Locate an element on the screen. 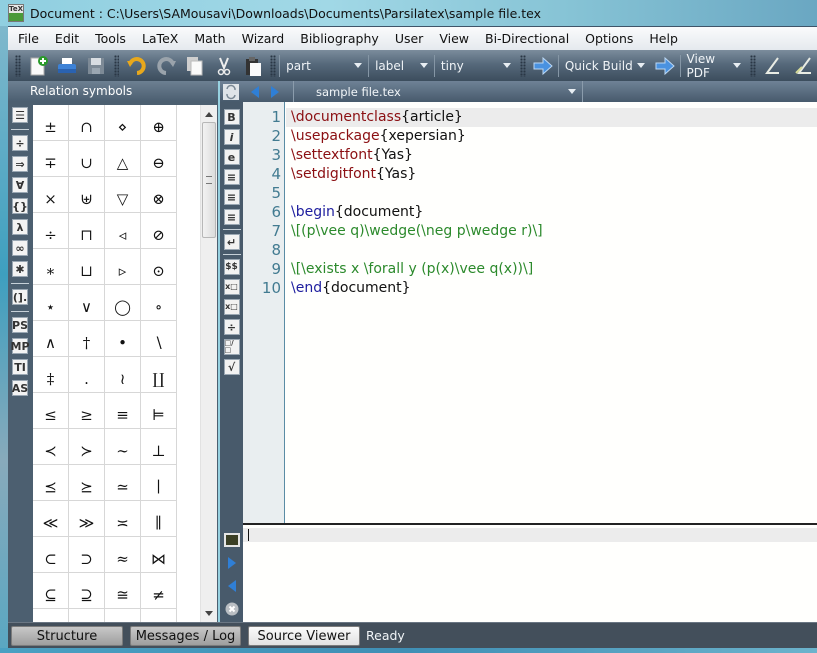 The height and width of the screenshot is (653, 817). infinity-icon: ∞ is located at coordinates (20, 248).